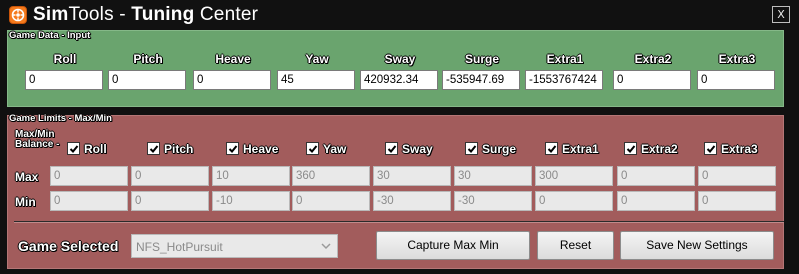  Describe the element at coordinates (481, 80) in the screenshot. I see `input-surge: -535947.69` at that location.